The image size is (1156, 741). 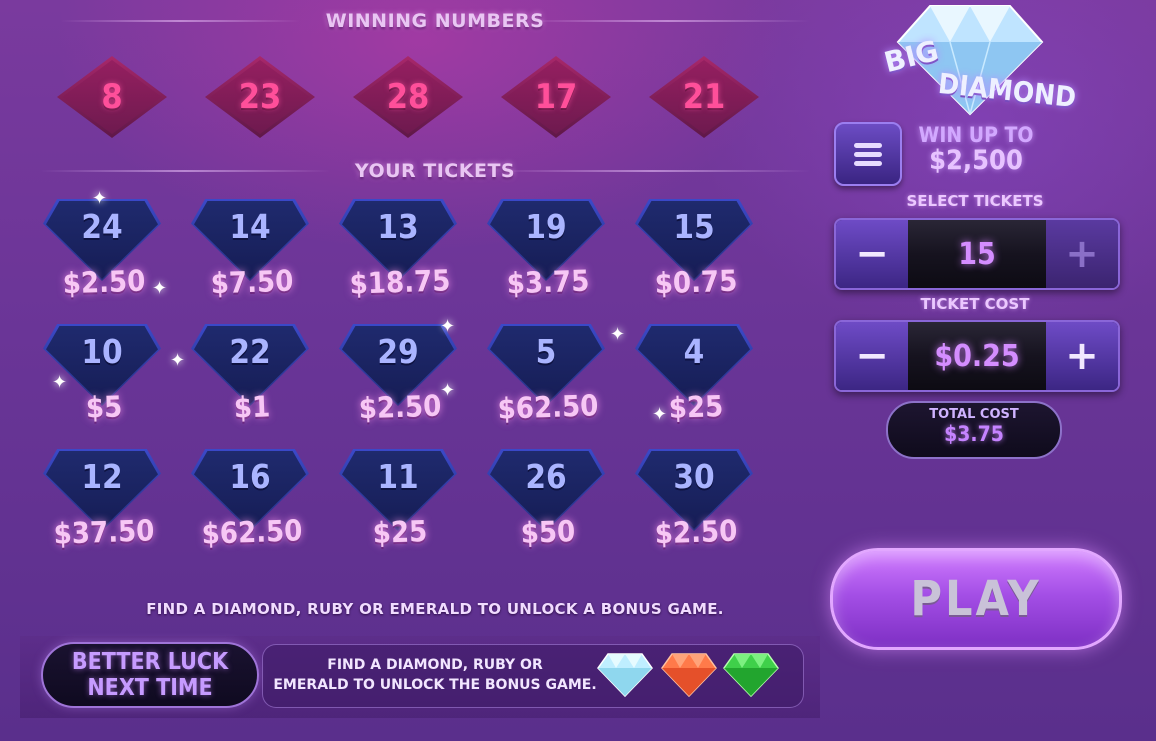 What do you see at coordinates (975, 304) in the screenshot?
I see `ticket-cost-label: TICKET COST` at bounding box center [975, 304].